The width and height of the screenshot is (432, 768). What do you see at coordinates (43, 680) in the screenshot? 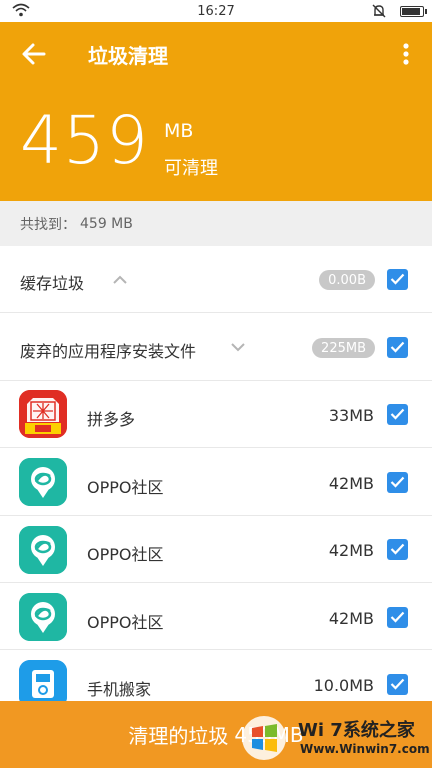
I see `phone-clone-icon` at bounding box center [43, 680].